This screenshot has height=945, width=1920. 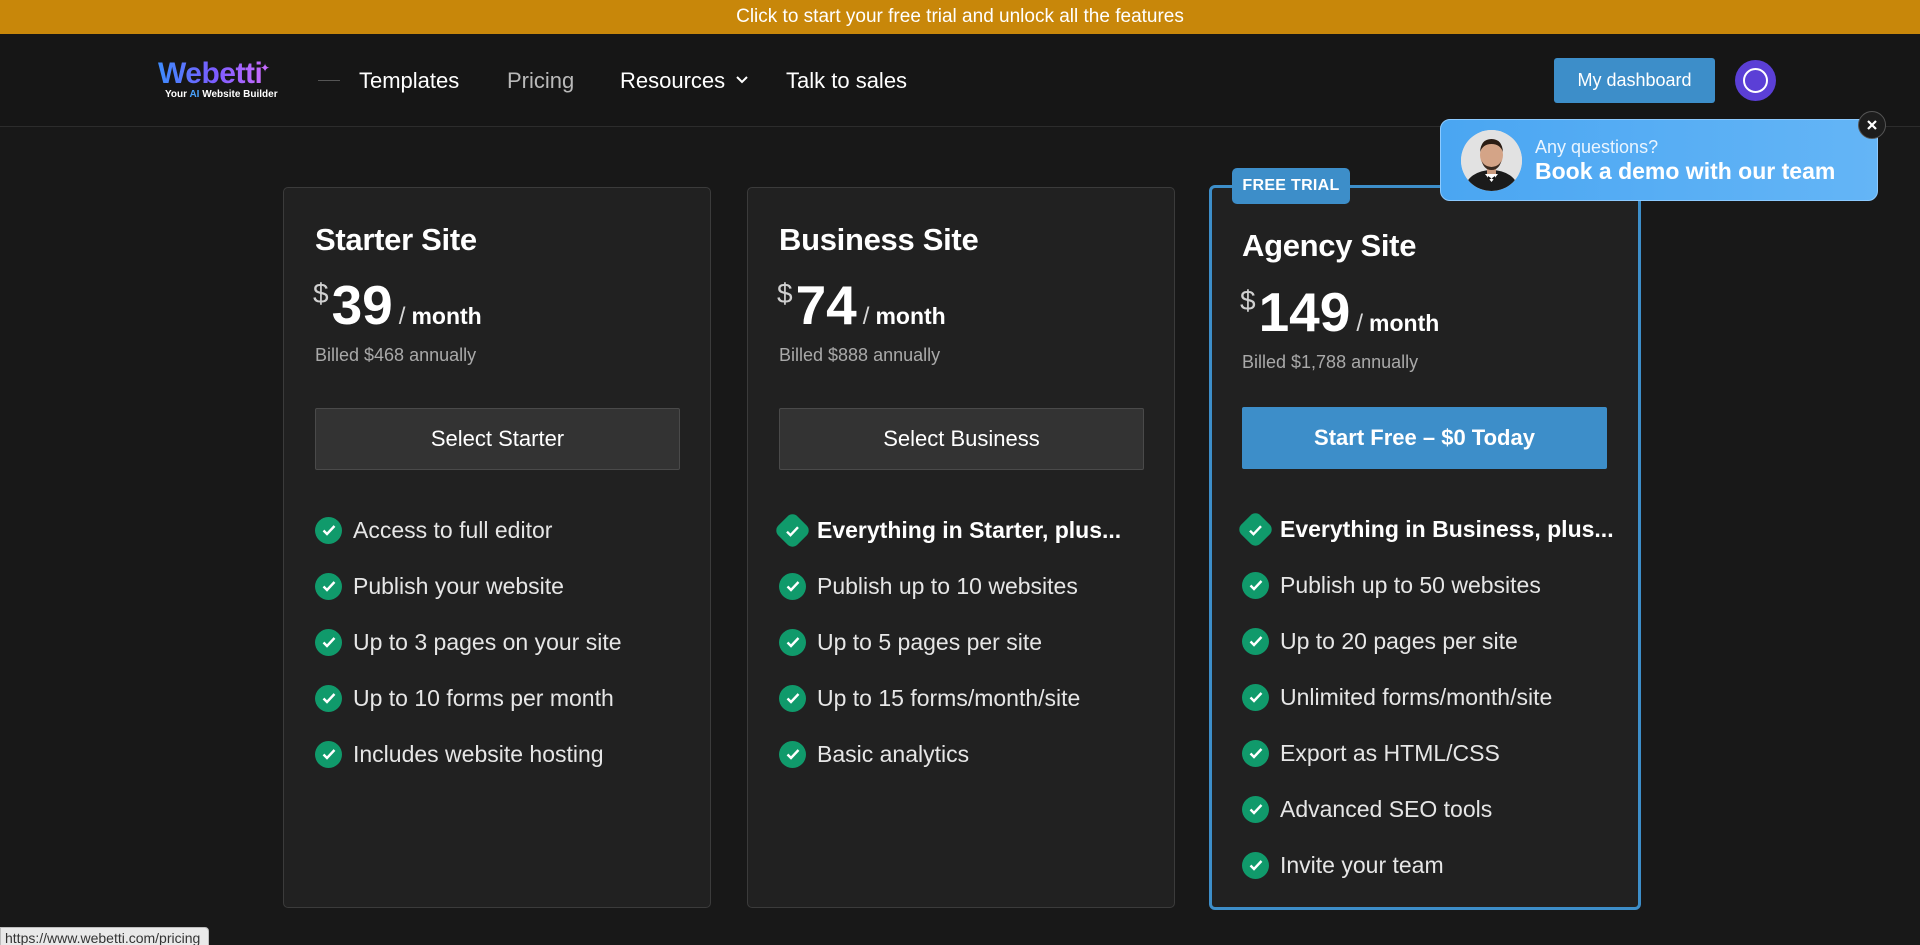 I want to click on select-business-button: Select Business, so click(x=961, y=439).